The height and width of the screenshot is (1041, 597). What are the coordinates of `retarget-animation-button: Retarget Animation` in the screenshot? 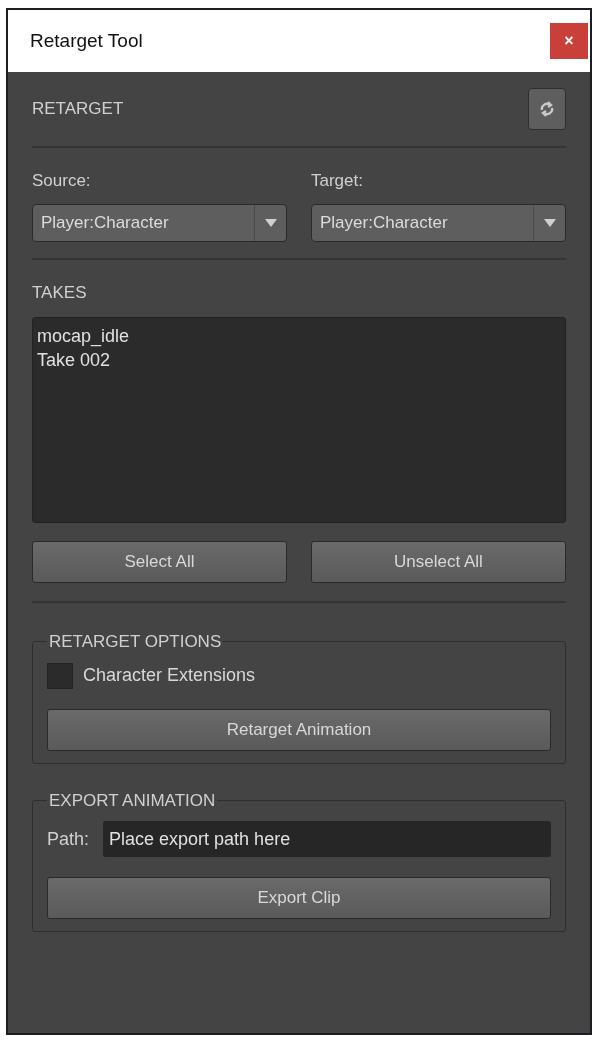 It's located at (299, 730).